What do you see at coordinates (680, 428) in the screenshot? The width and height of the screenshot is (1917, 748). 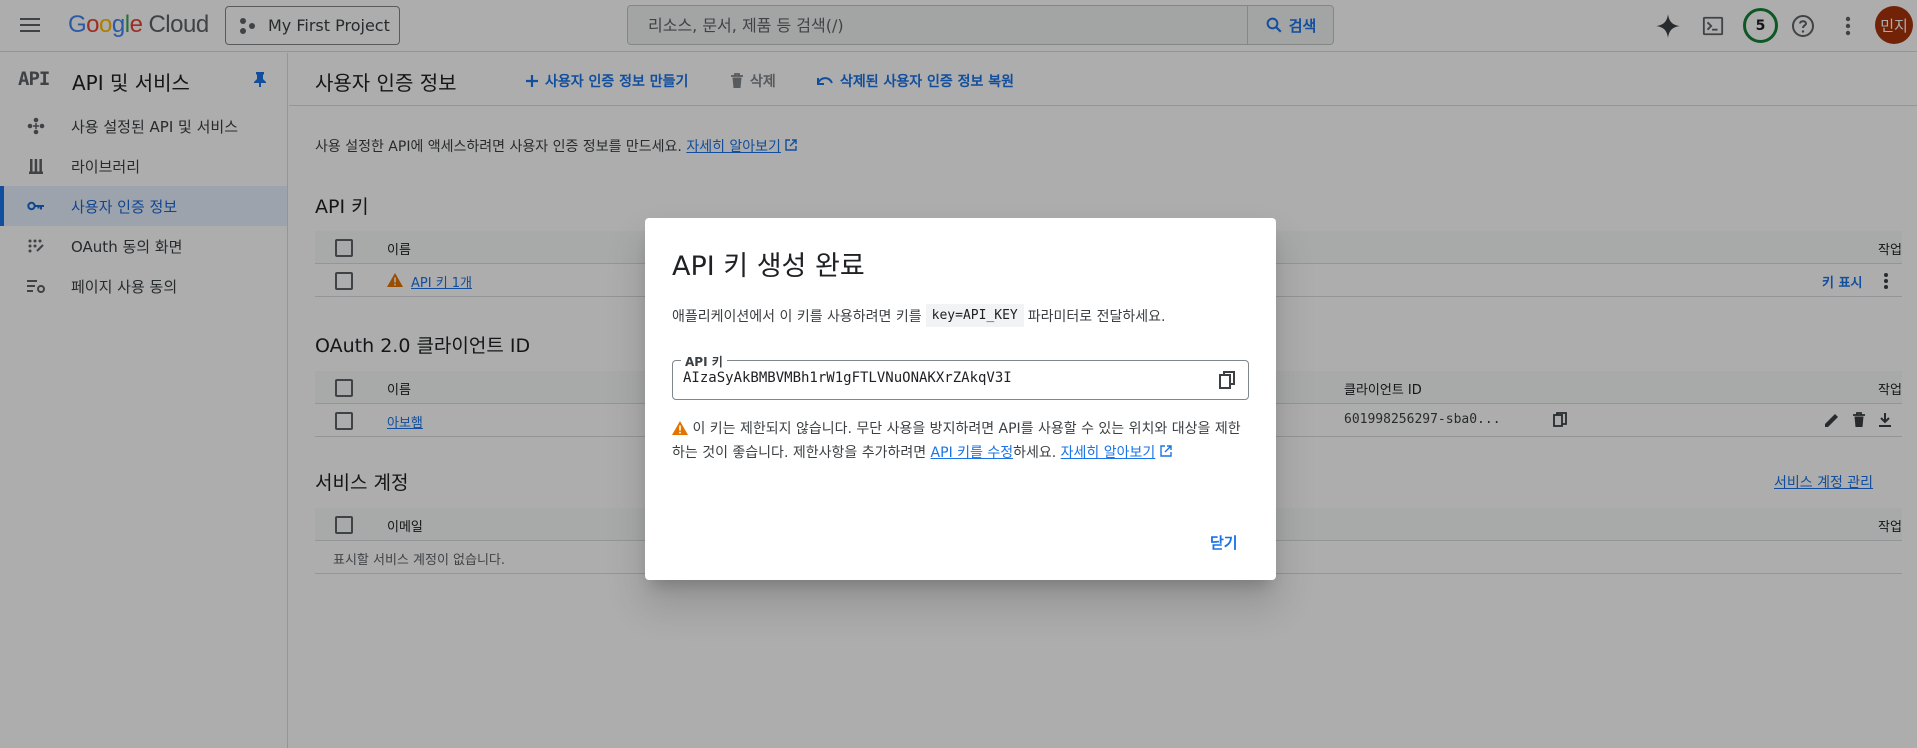 I see `warning-icon` at bounding box center [680, 428].